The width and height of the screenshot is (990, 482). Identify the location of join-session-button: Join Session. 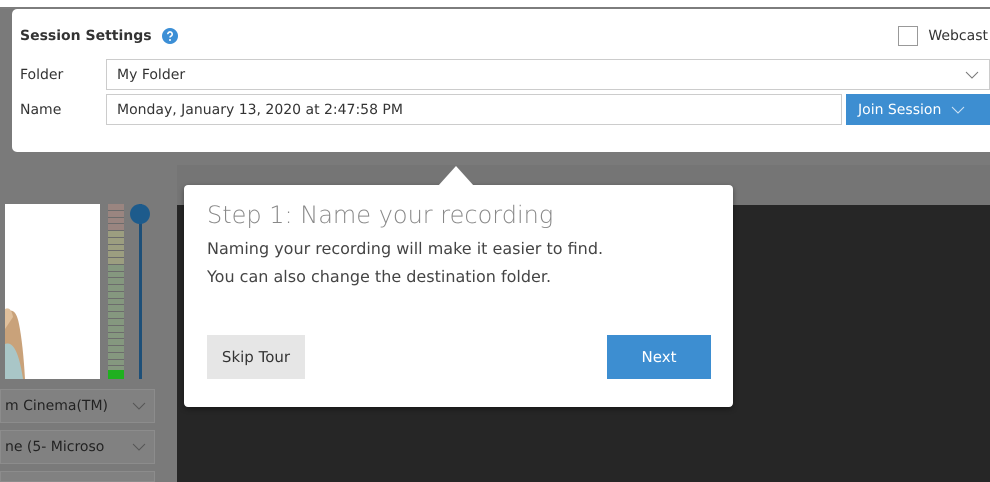
(918, 109).